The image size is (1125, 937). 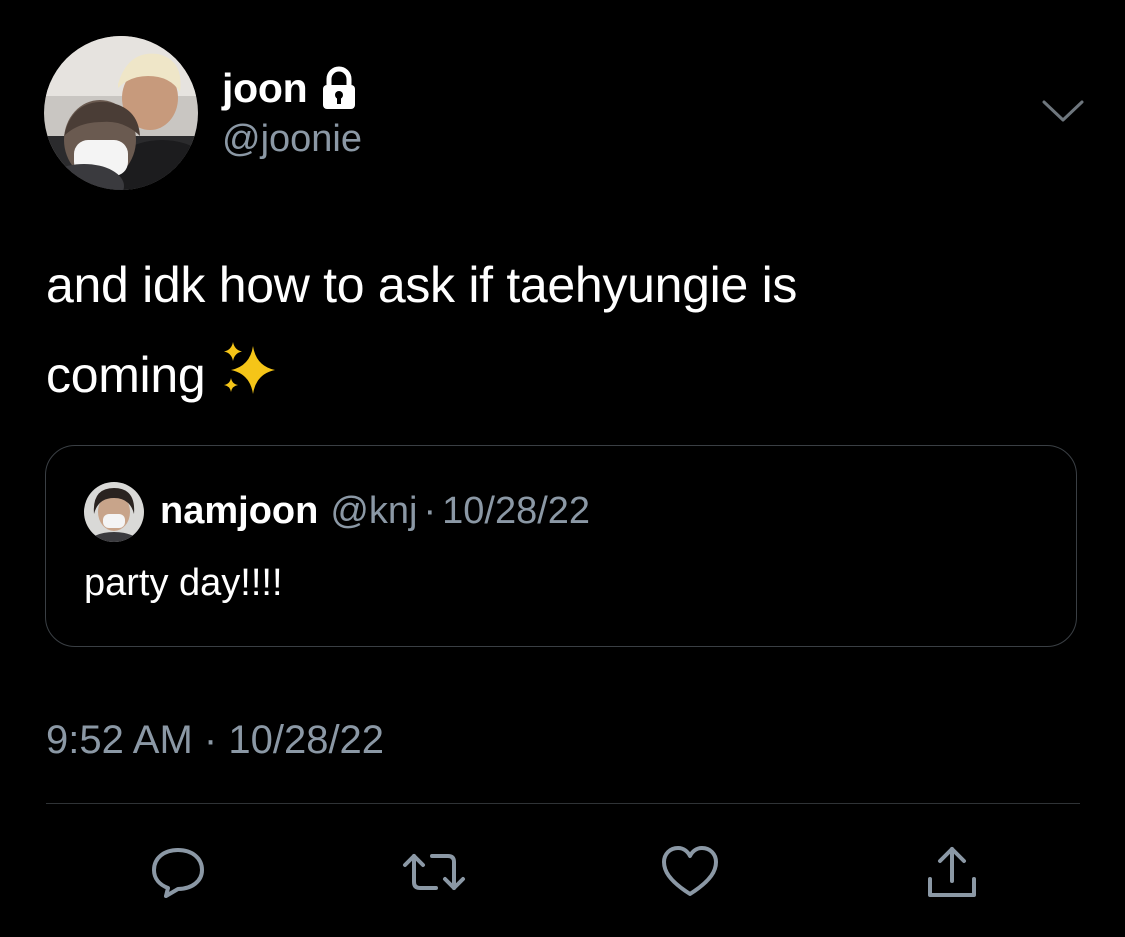 What do you see at coordinates (566, 375) in the screenshot?
I see `tweet-text-line-2: coming` at bounding box center [566, 375].